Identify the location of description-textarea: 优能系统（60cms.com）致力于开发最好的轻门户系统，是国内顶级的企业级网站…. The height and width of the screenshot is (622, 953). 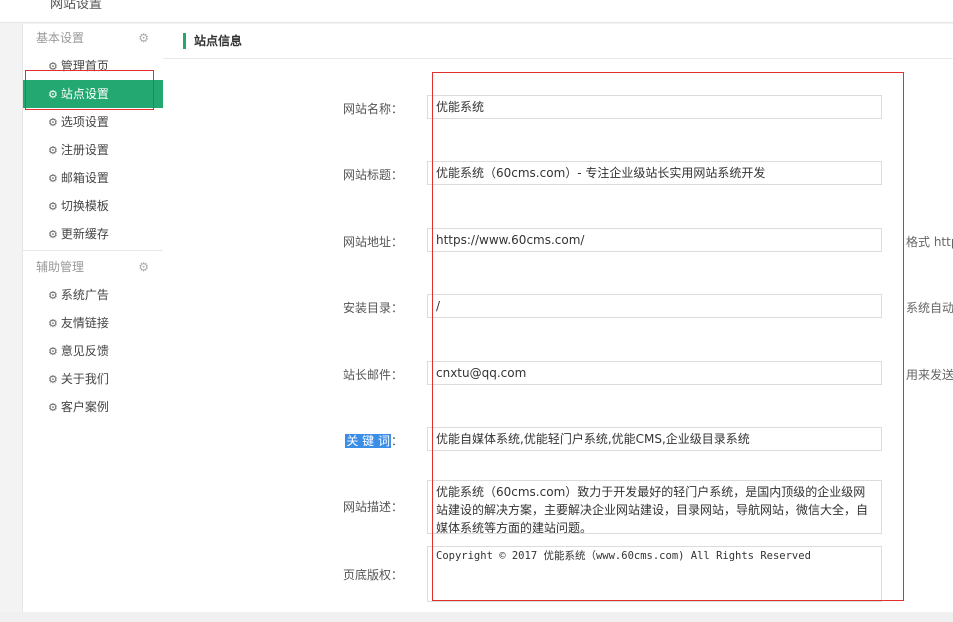
(654, 507).